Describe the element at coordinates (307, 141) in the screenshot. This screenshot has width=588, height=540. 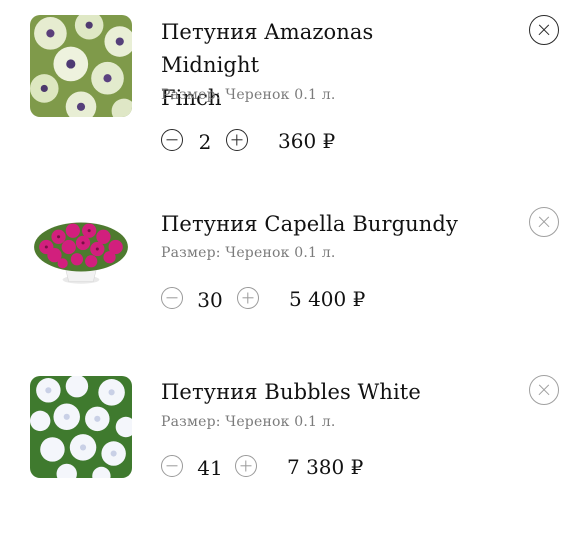
I see `item-price: 360 ₽` at that location.